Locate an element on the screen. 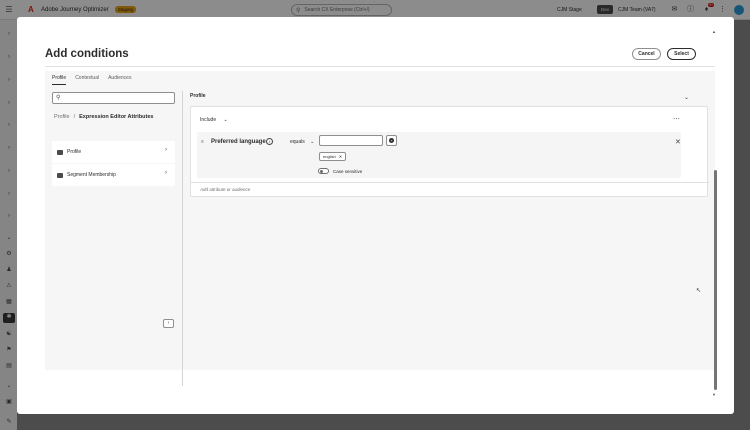  drag-handle-icon: ≡ is located at coordinates (202, 142).